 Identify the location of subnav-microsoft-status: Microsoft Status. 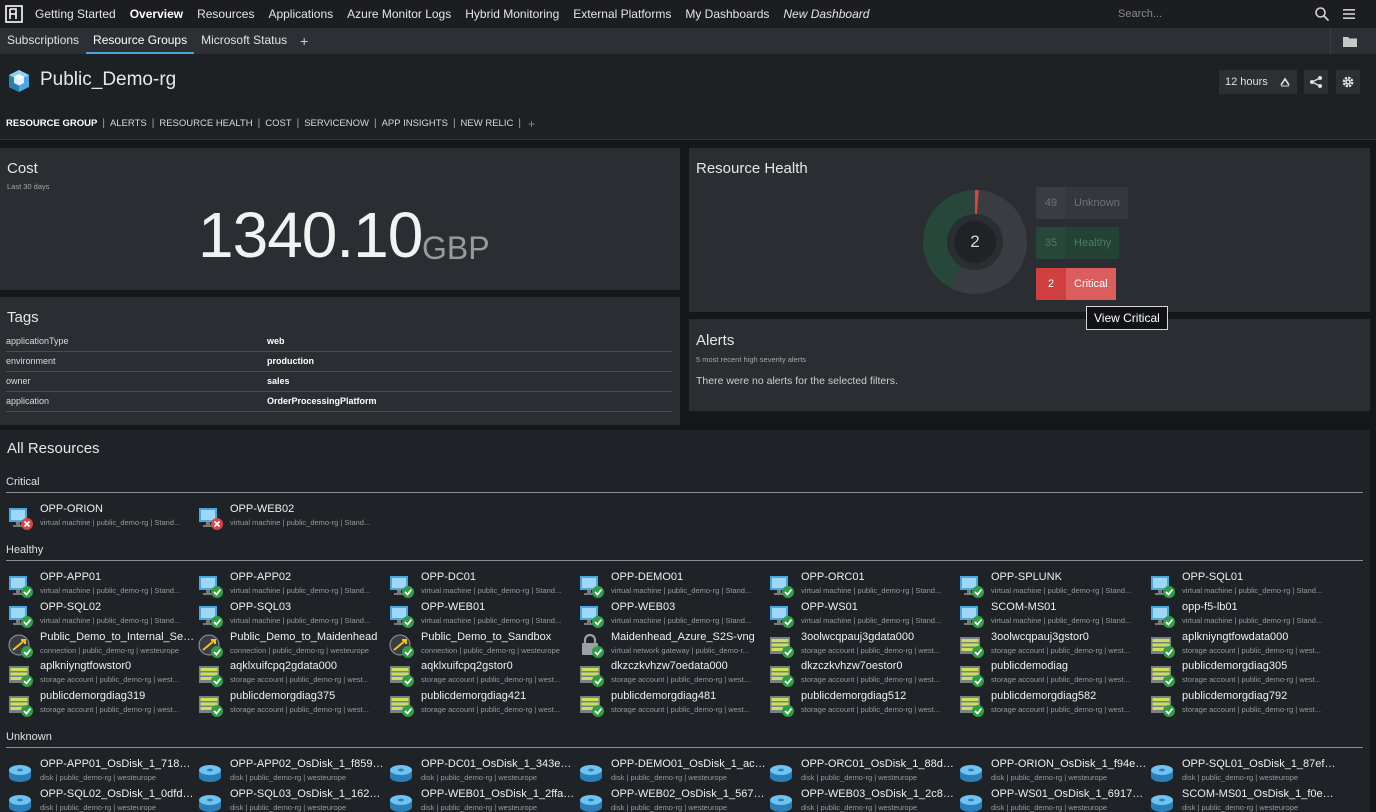
(244, 41).